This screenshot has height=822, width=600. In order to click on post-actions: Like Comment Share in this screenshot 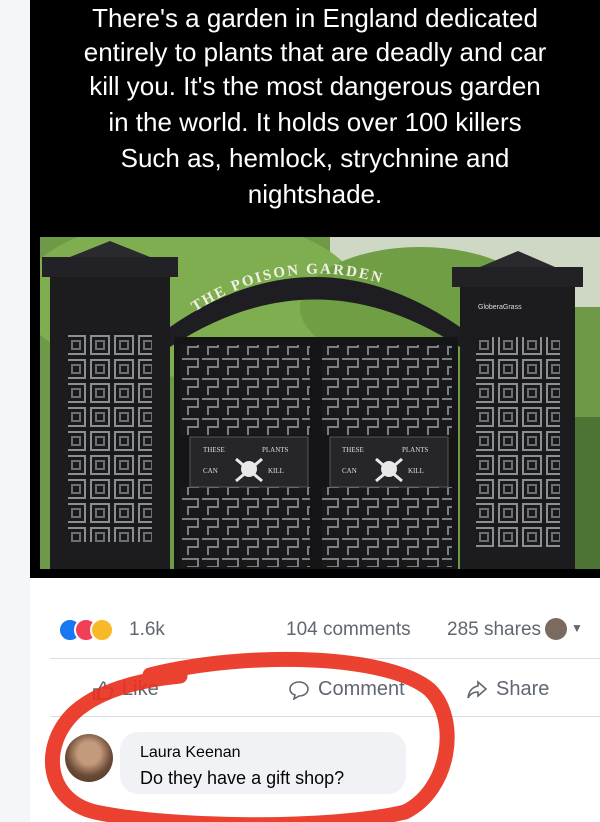, I will do `click(315, 690)`.